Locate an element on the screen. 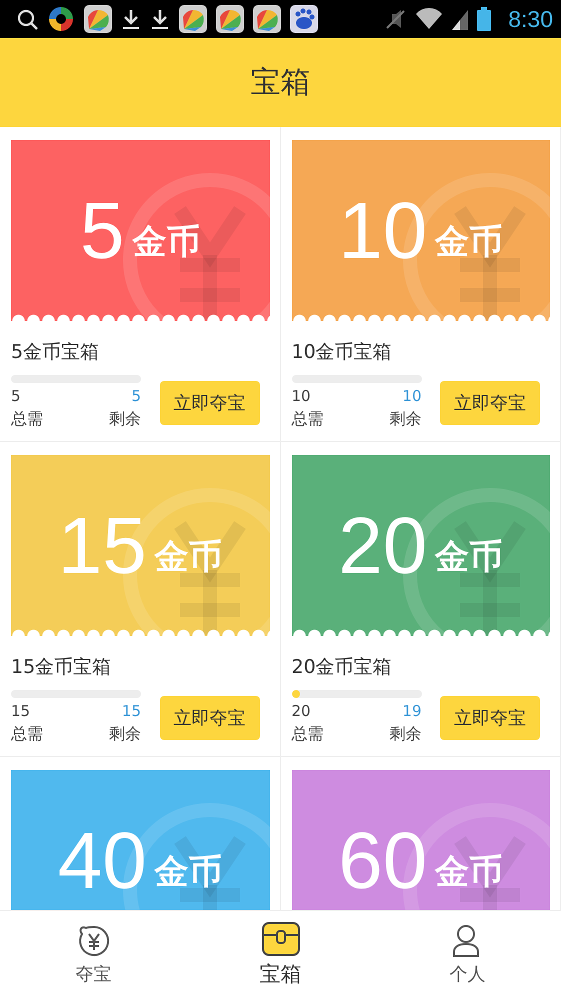 The height and width of the screenshot is (999, 561). coin-amount: 40 is located at coordinates (102, 860).